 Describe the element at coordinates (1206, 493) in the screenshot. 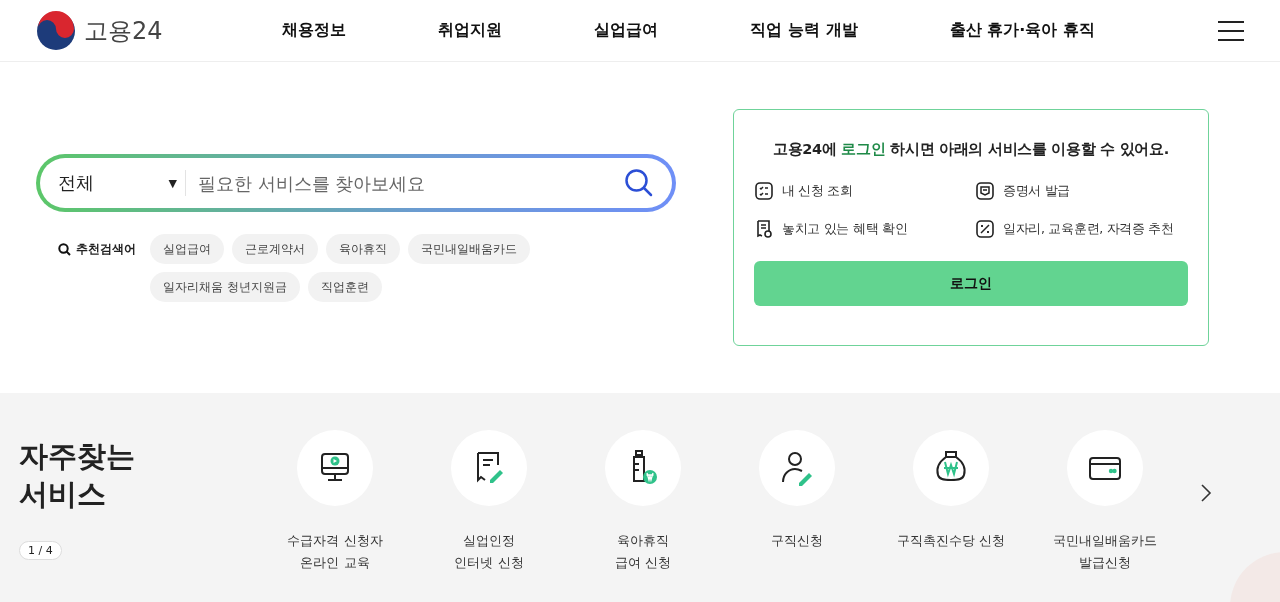

I see `chevron-right-icon` at that location.